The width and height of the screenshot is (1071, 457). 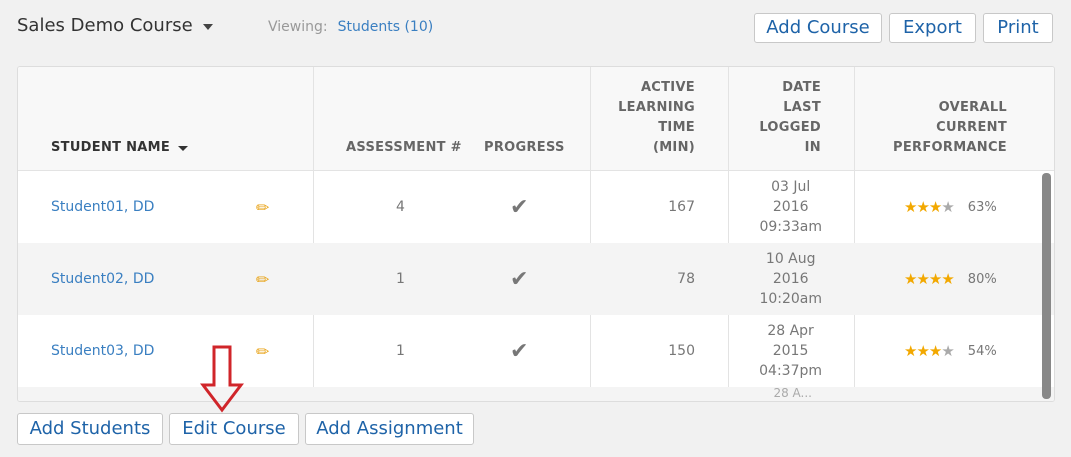 I want to click on sort-down-icon, so click(x=183, y=148).